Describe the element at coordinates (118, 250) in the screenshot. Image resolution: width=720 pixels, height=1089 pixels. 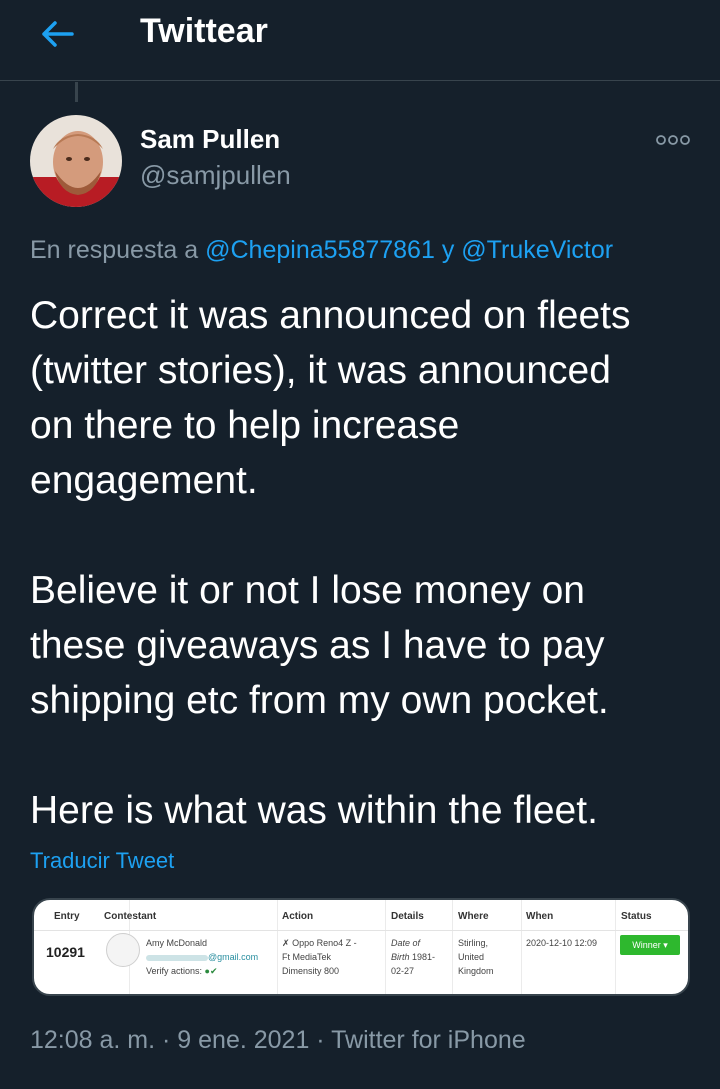
I see `reply-prefix: En respuesta a` at that location.